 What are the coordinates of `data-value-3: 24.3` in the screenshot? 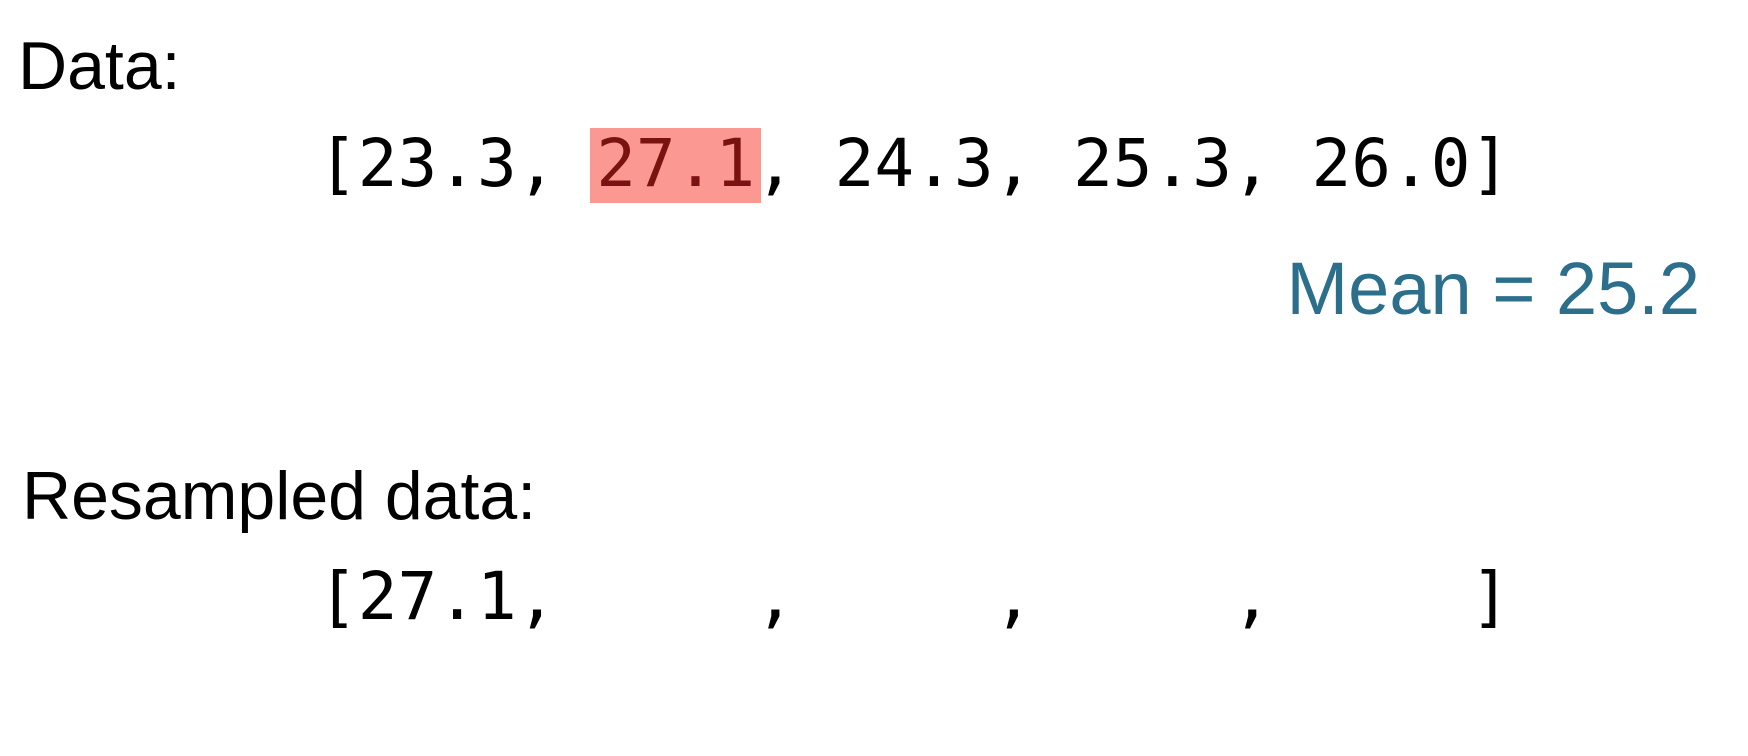 It's located at (914, 163).